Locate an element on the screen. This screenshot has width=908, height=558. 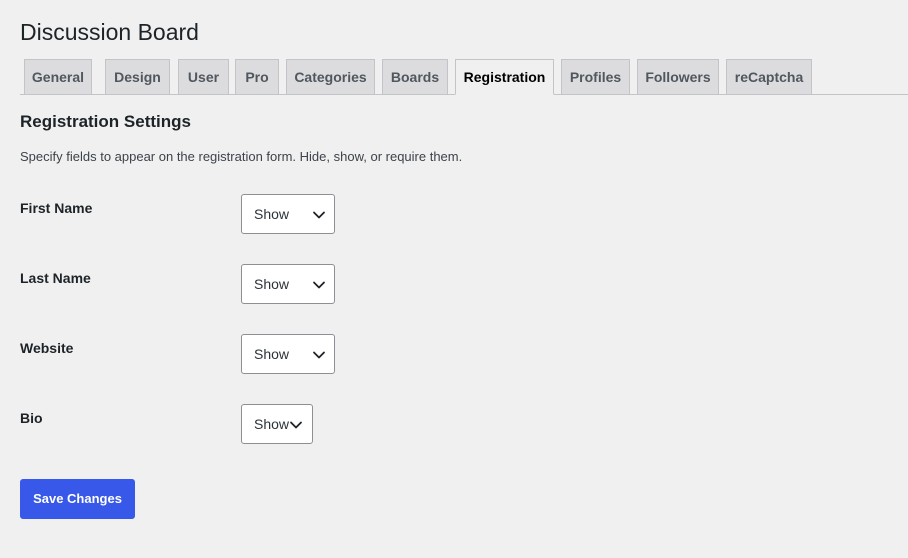
last-name-label: Last Name is located at coordinates (55, 278).